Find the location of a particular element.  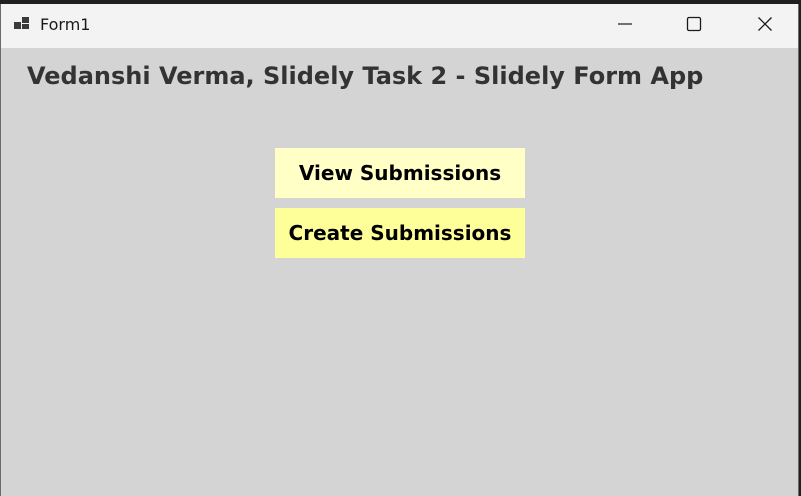

create-submissions-button: Create Submissions is located at coordinates (400, 233).